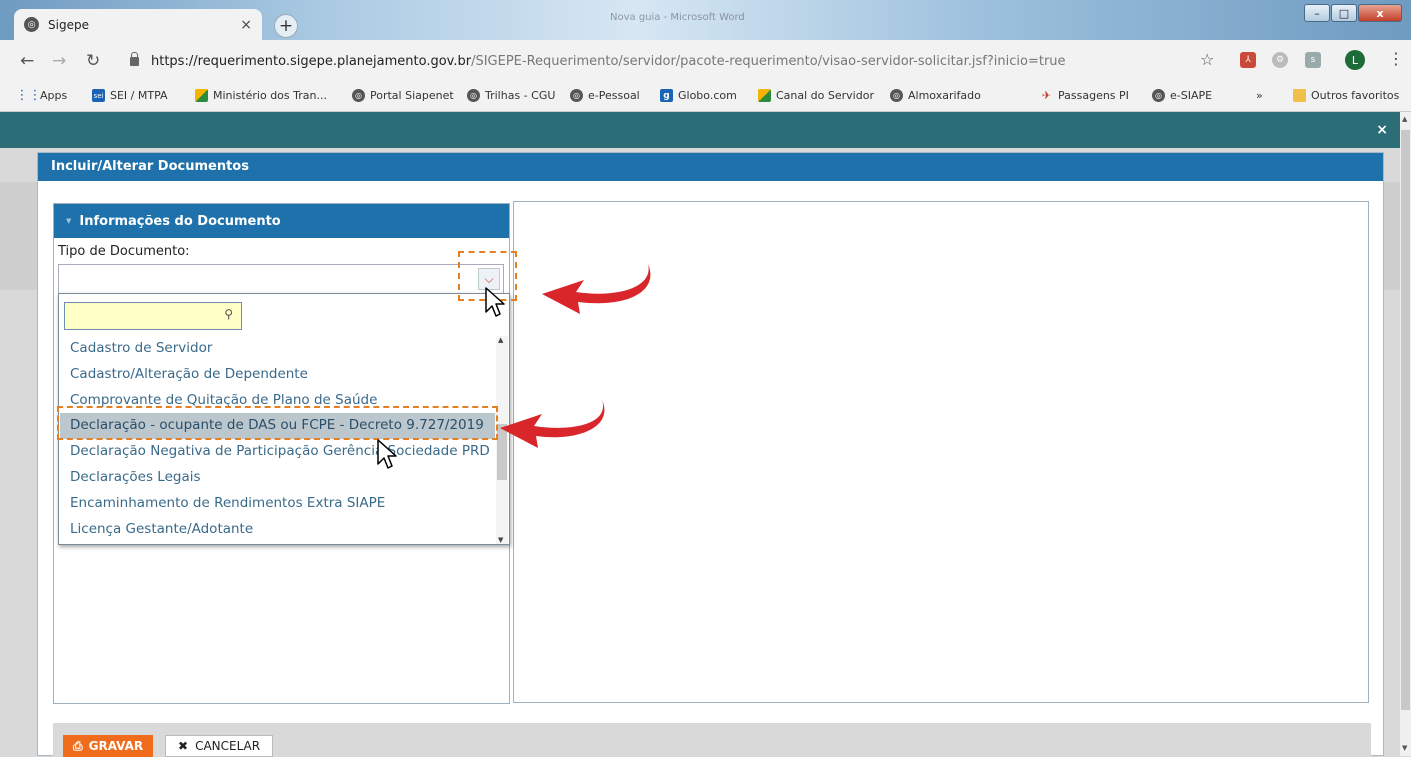  Describe the element at coordinates (935, 95) in the screenshot. I see `bookmark-almoxarifado: ◎ Almoxarifado` at that location.